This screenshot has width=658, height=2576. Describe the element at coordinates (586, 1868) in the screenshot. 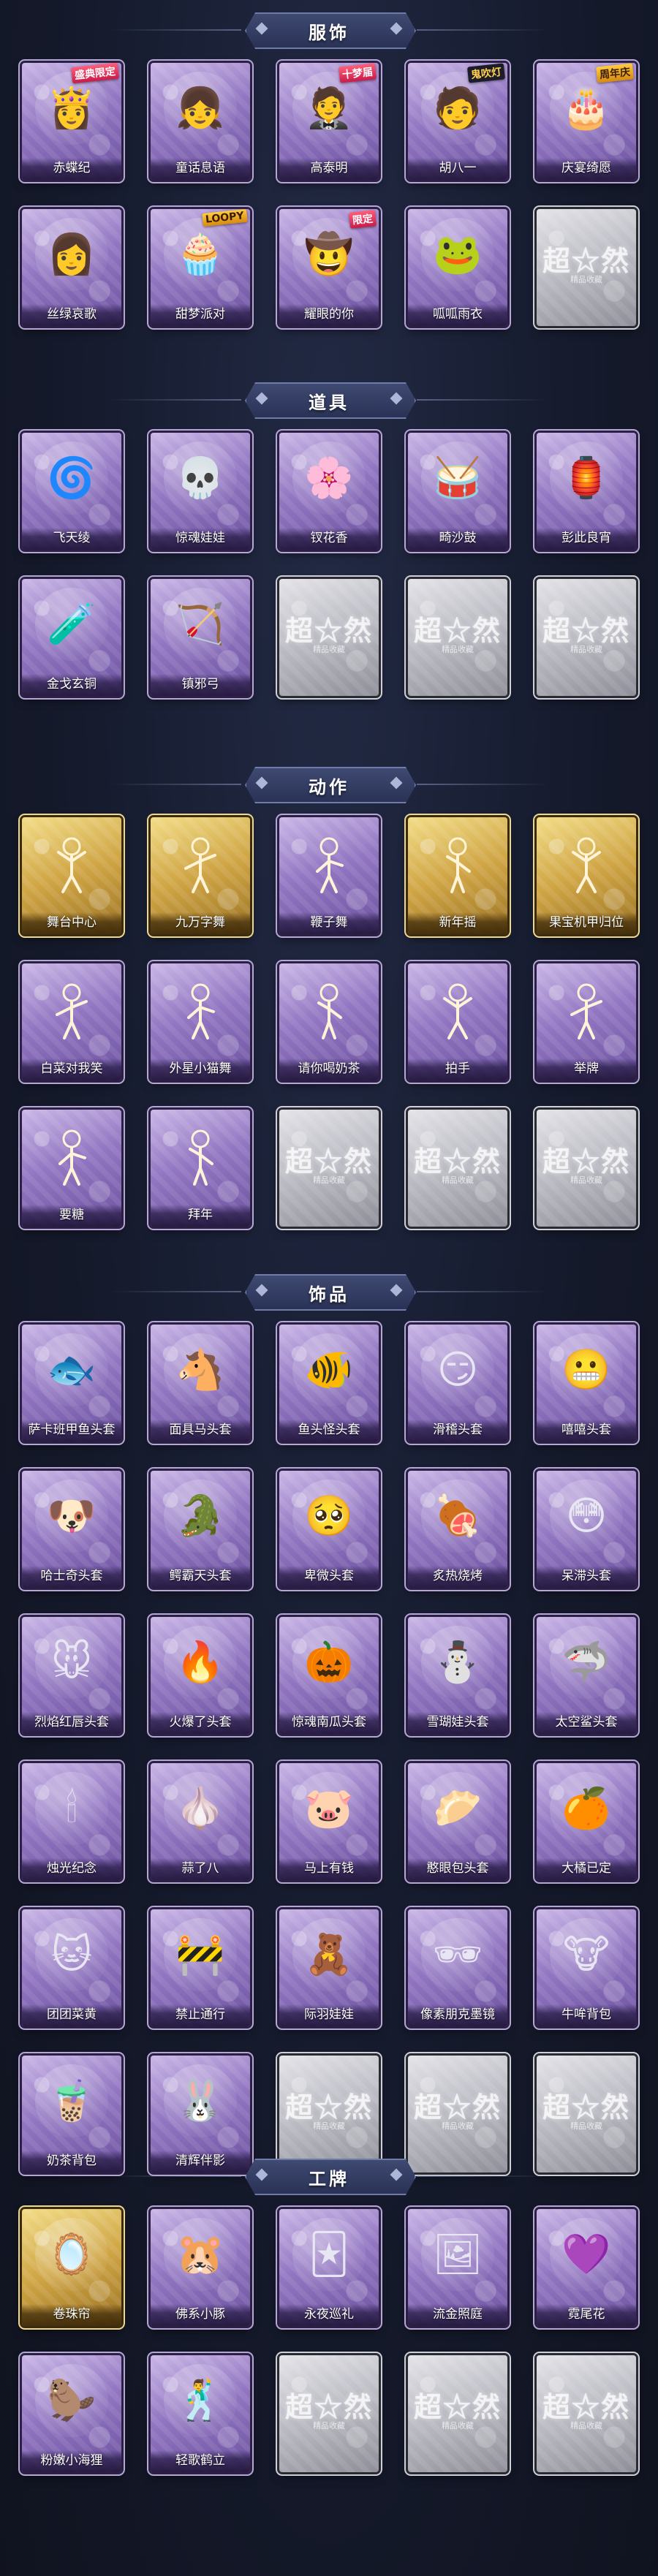

I see `item-label: 大橘已定` at that location.